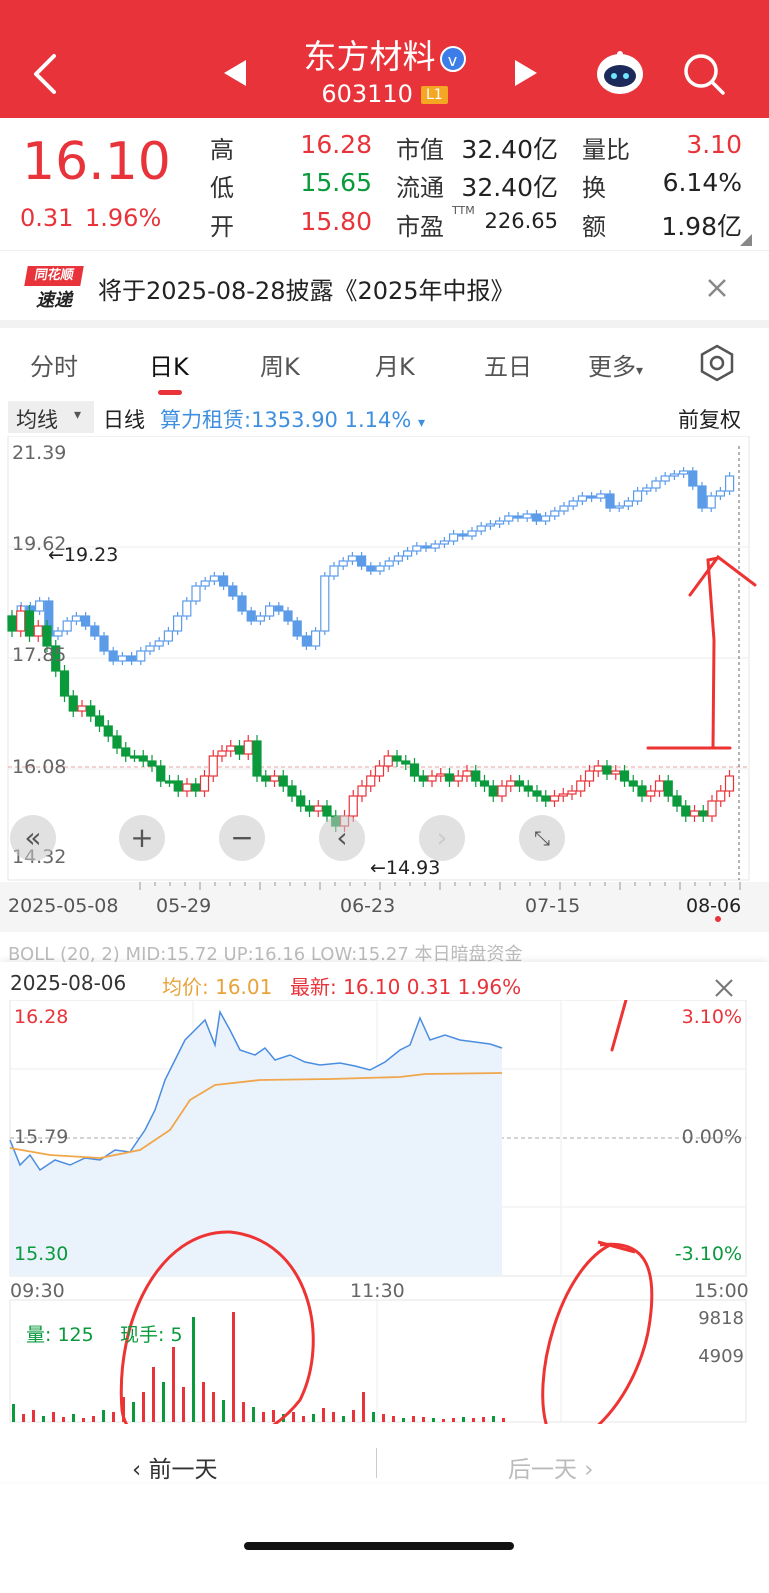 The image size is (769, 1593). I want to click on prev-day-button: ‹ 前一天, so click(175, 1467).